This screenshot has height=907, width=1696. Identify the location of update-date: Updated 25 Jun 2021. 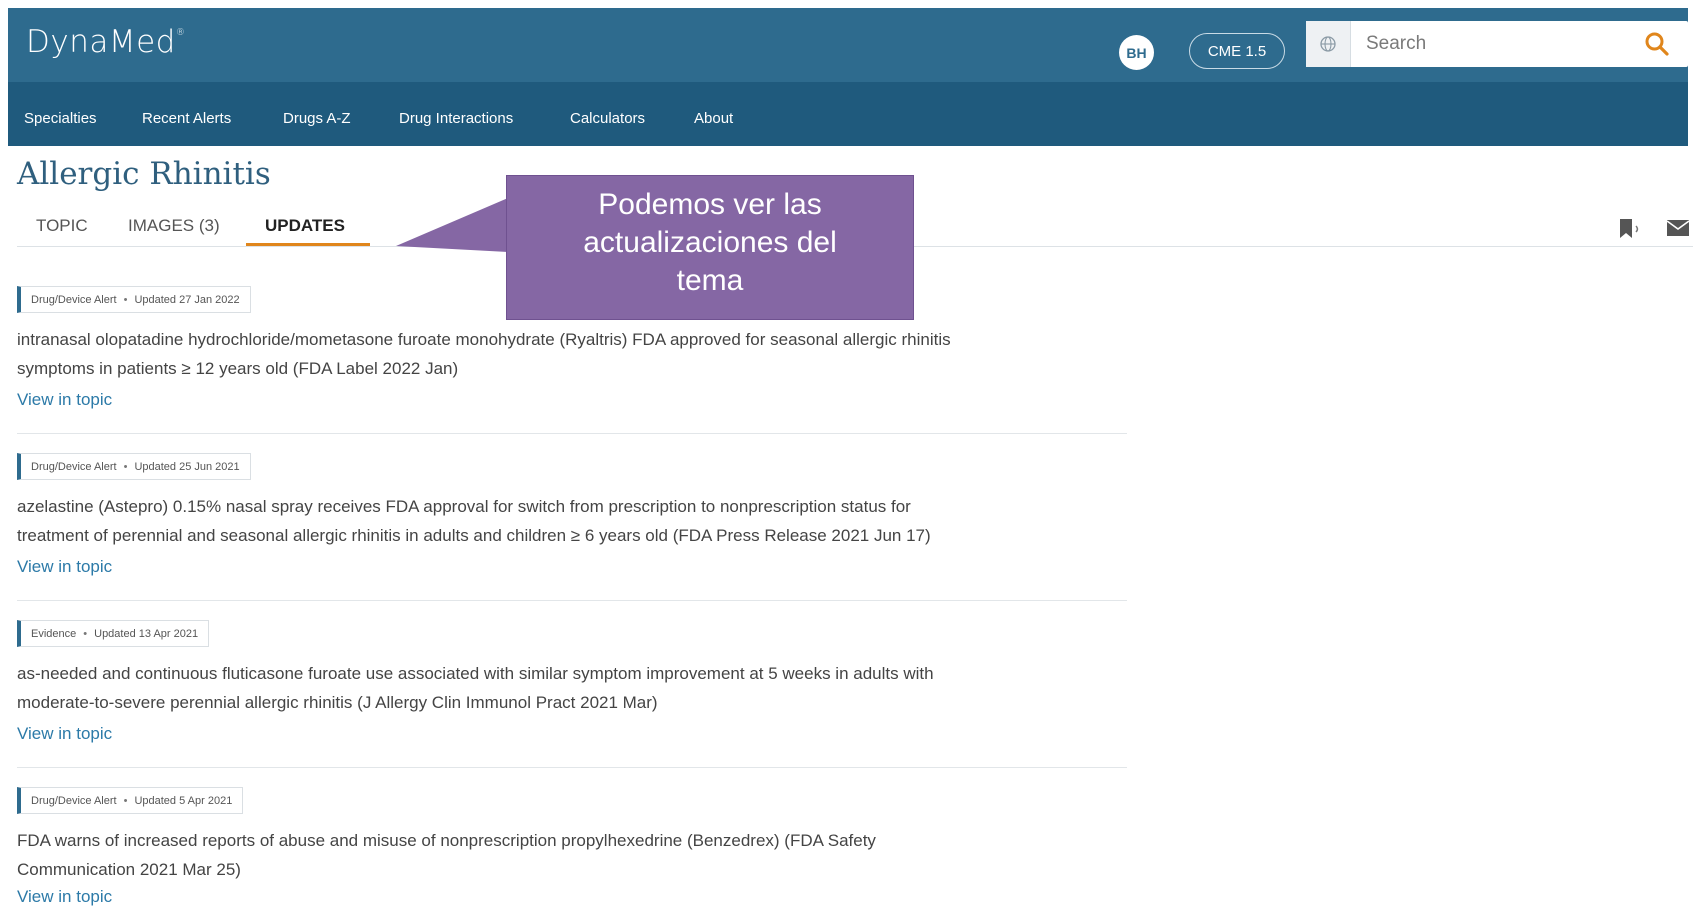
(187, 466).